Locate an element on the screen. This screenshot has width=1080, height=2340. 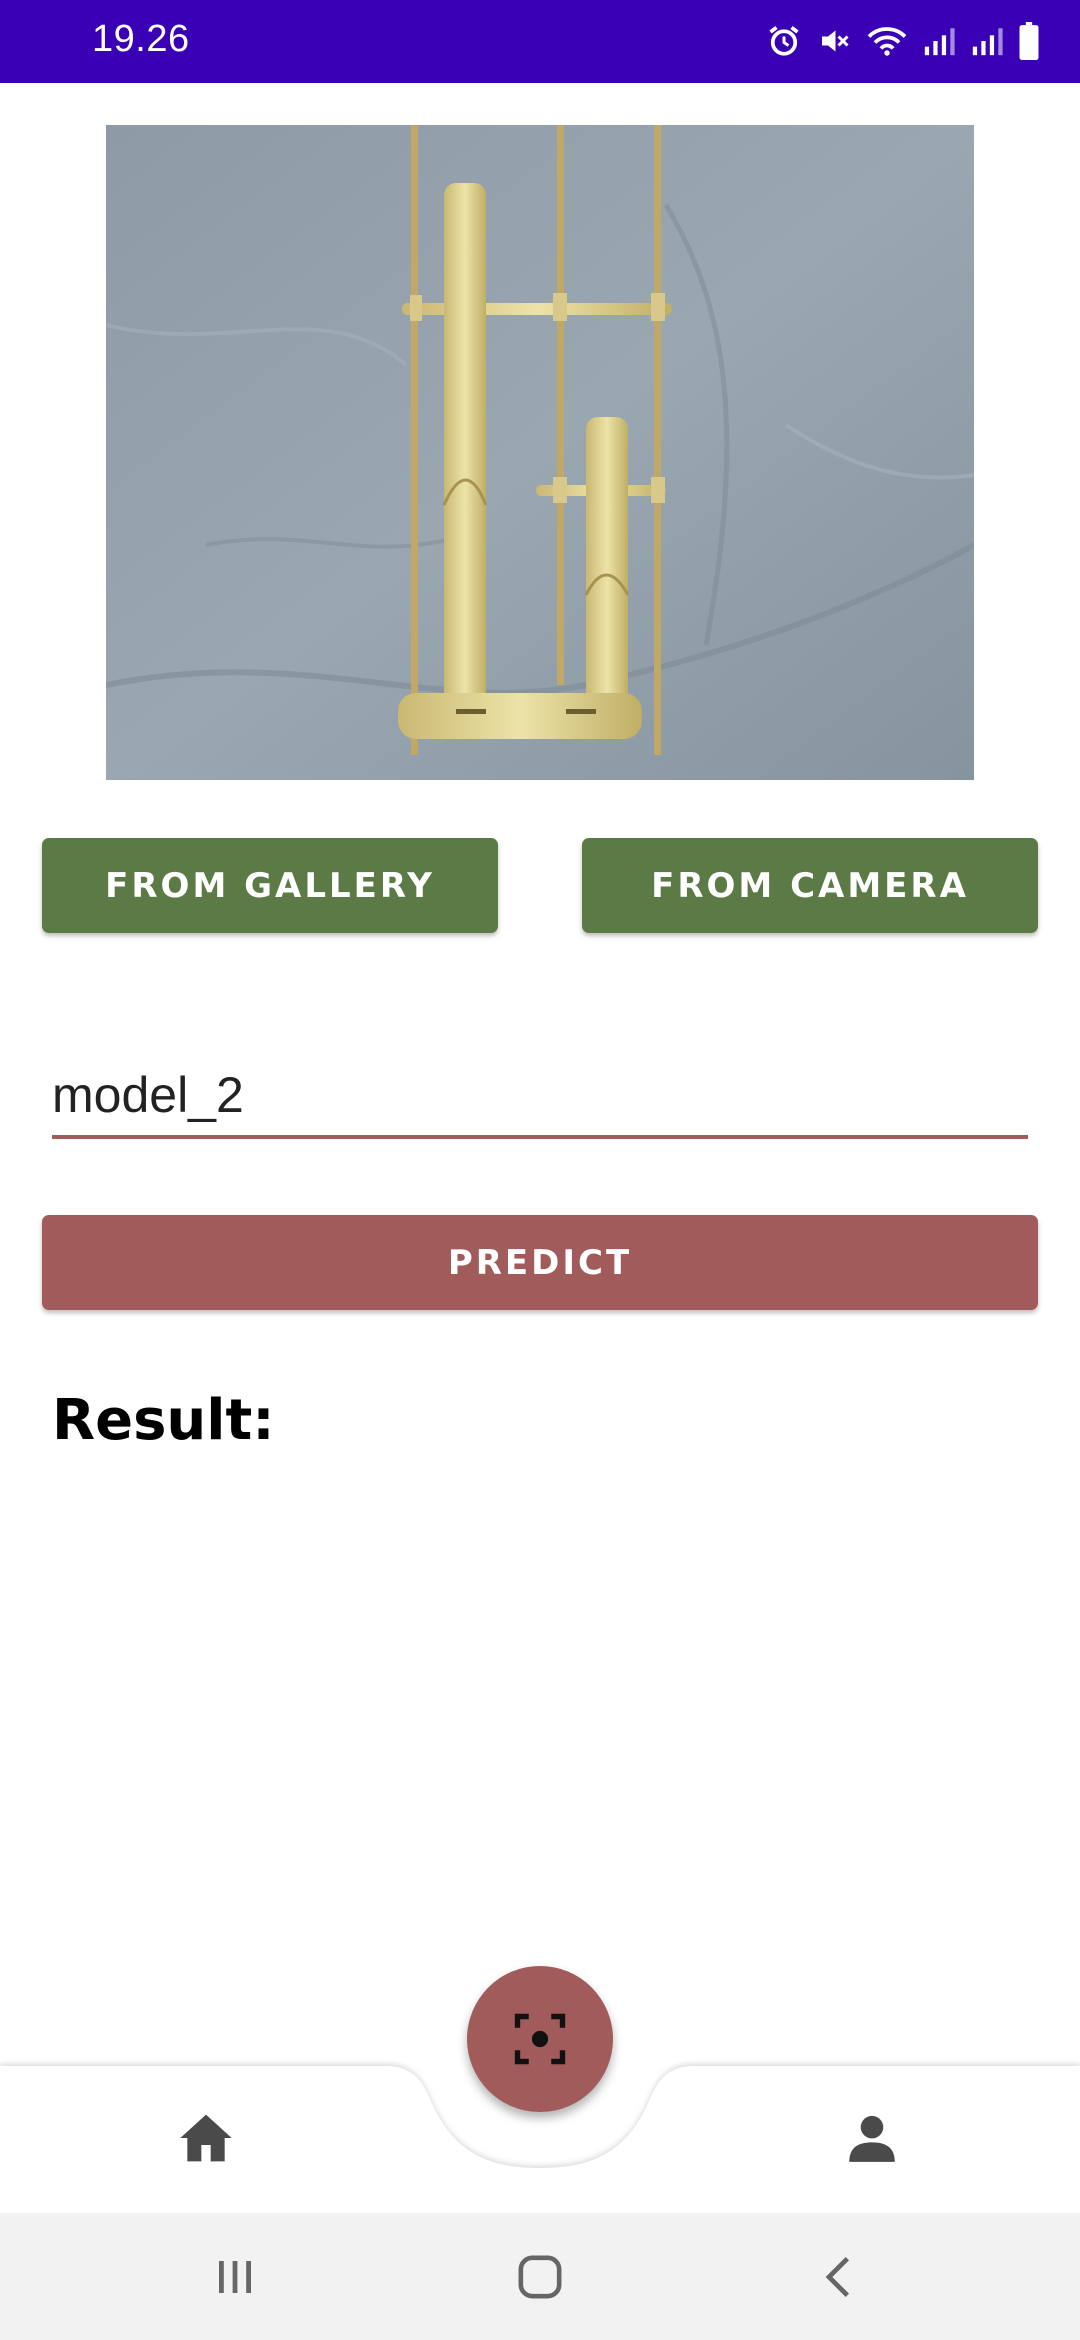
home-system-button is located at coordinates (540, 2276).